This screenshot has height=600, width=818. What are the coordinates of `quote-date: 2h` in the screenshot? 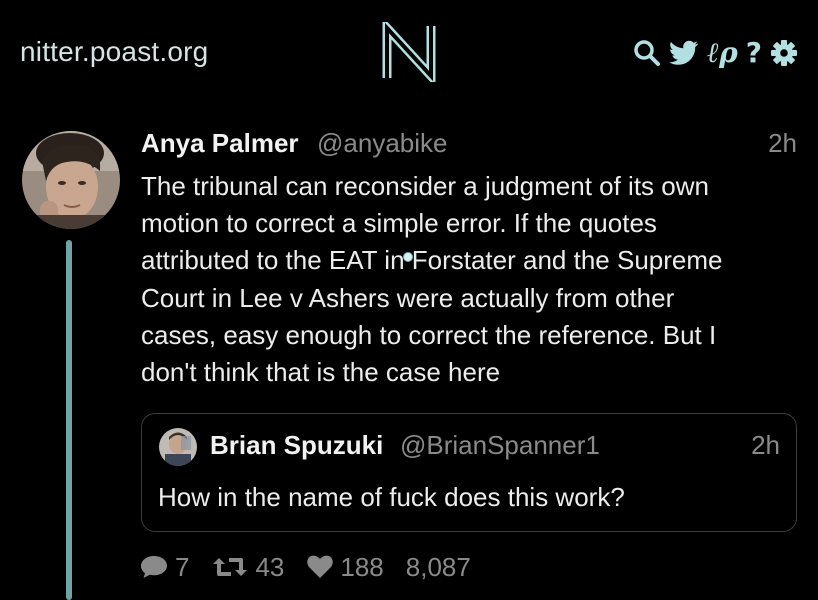 It's located at (765, 445).